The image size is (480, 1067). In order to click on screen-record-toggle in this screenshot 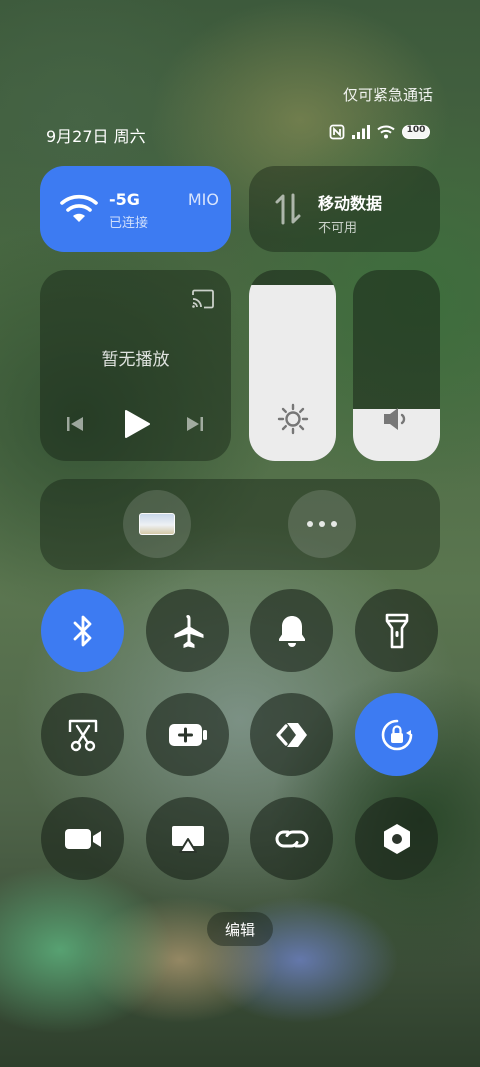, I will do `click(82, 838)`.